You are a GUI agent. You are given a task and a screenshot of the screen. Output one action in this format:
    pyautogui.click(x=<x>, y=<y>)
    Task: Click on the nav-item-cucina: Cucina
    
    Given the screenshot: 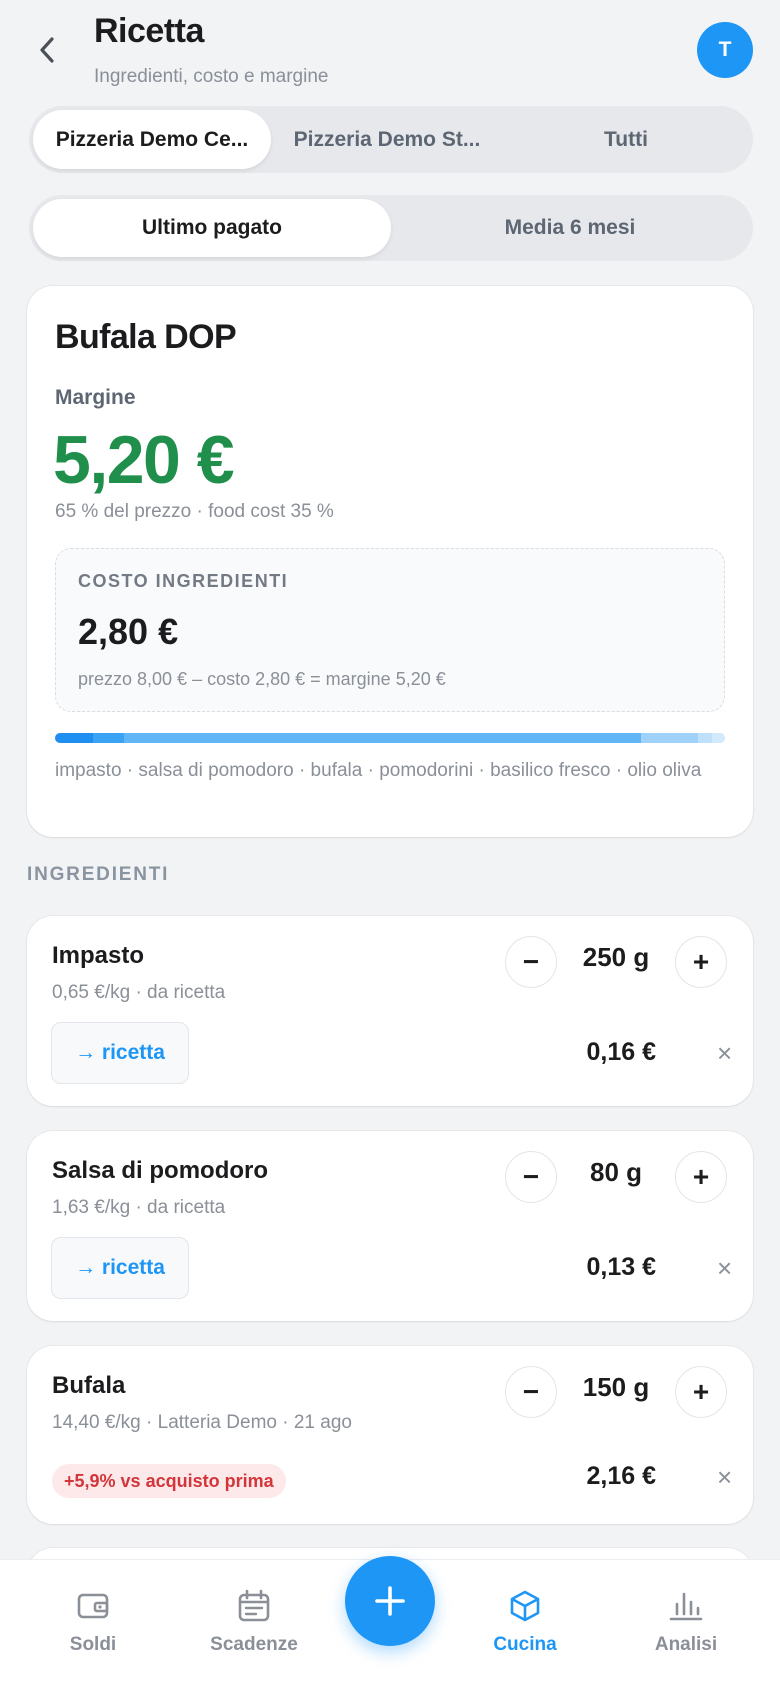 What is the action you would take?
    pyautogui.click(x=525, y=1620)
    